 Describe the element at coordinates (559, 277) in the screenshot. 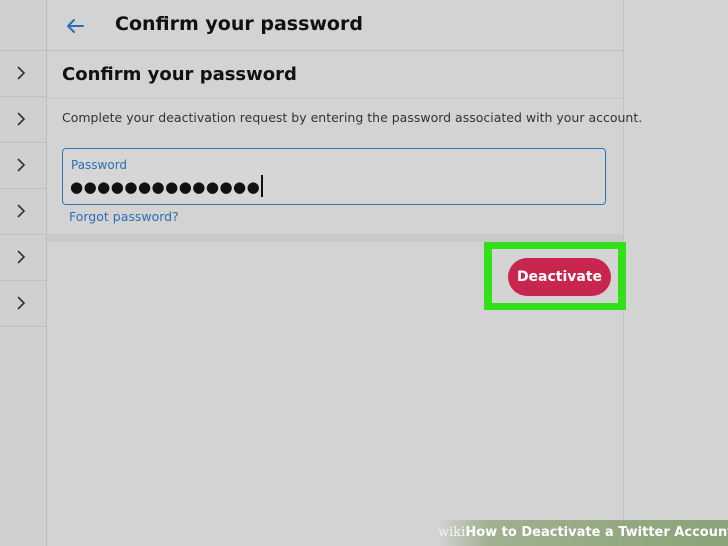

I see `deactivate-button: Deactivate` at that location.